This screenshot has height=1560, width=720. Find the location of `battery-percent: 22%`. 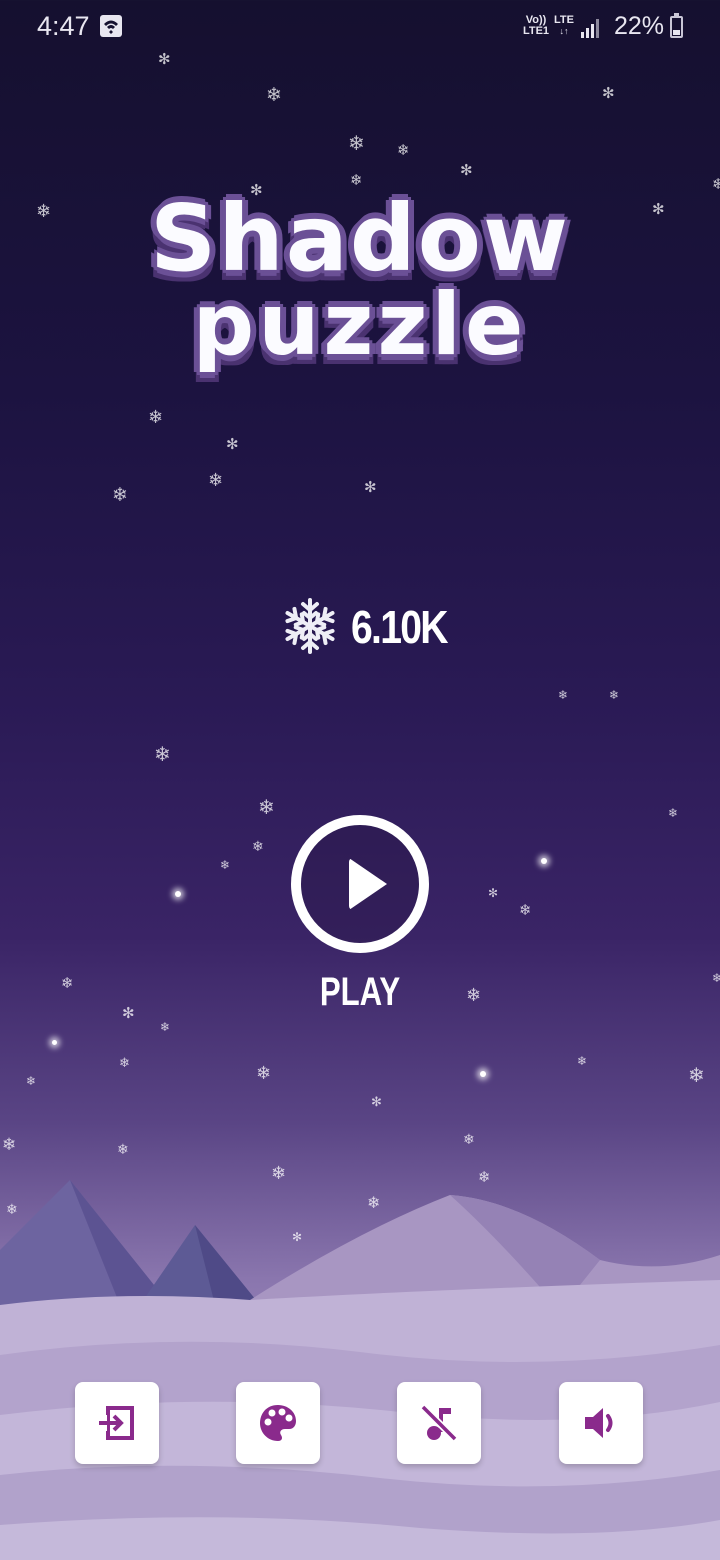

battery-percent: 22% is located at coordinates (639, 26).